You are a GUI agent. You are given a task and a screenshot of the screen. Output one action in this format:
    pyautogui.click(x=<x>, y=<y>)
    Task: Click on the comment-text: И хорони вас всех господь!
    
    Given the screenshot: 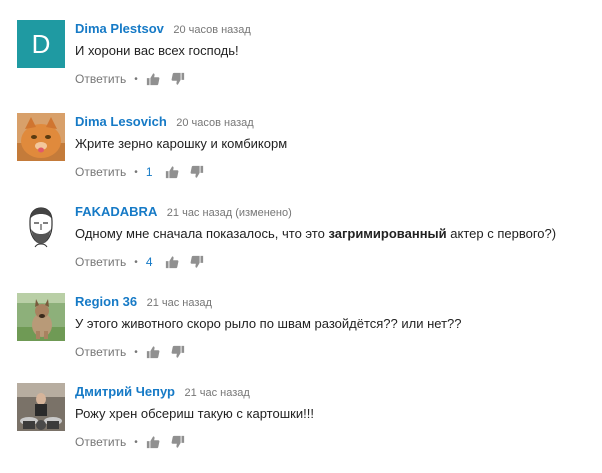 What is the action you would take?
    pyautogui.click(x=157, y=50)
    